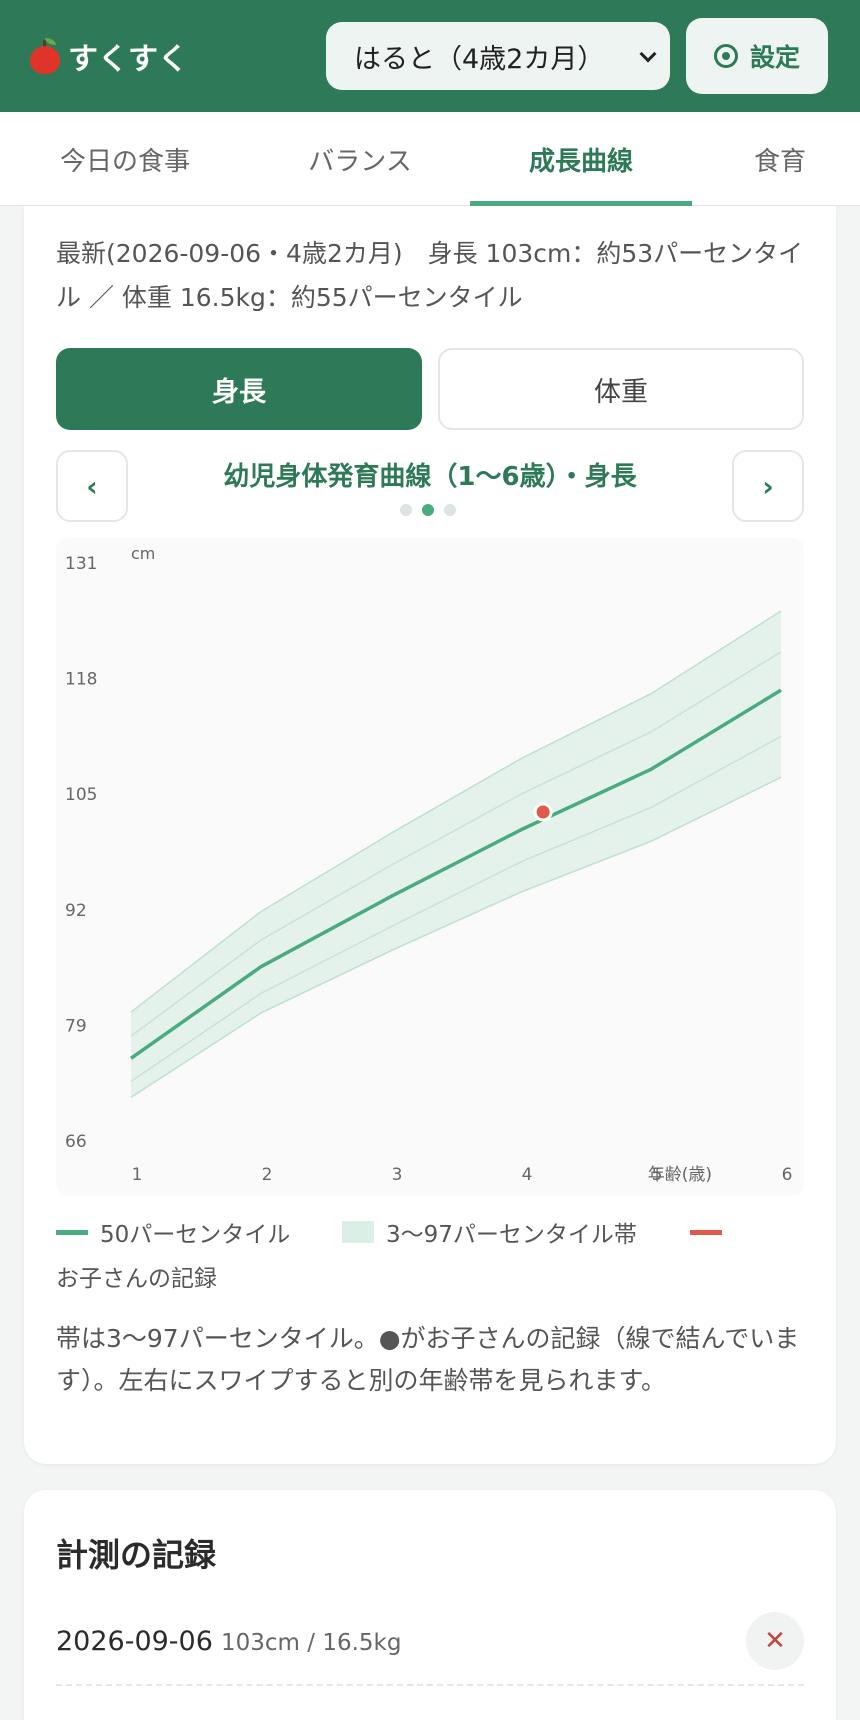  What do you see at coordinates (621, 389) in the screenshot?
I see `weight-toggle-button: 体重` at bounding box center [621, 389].